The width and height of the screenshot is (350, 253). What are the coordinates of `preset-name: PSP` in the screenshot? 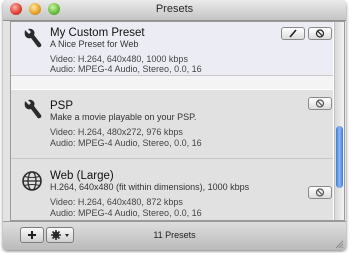 It's located at (62, 106).